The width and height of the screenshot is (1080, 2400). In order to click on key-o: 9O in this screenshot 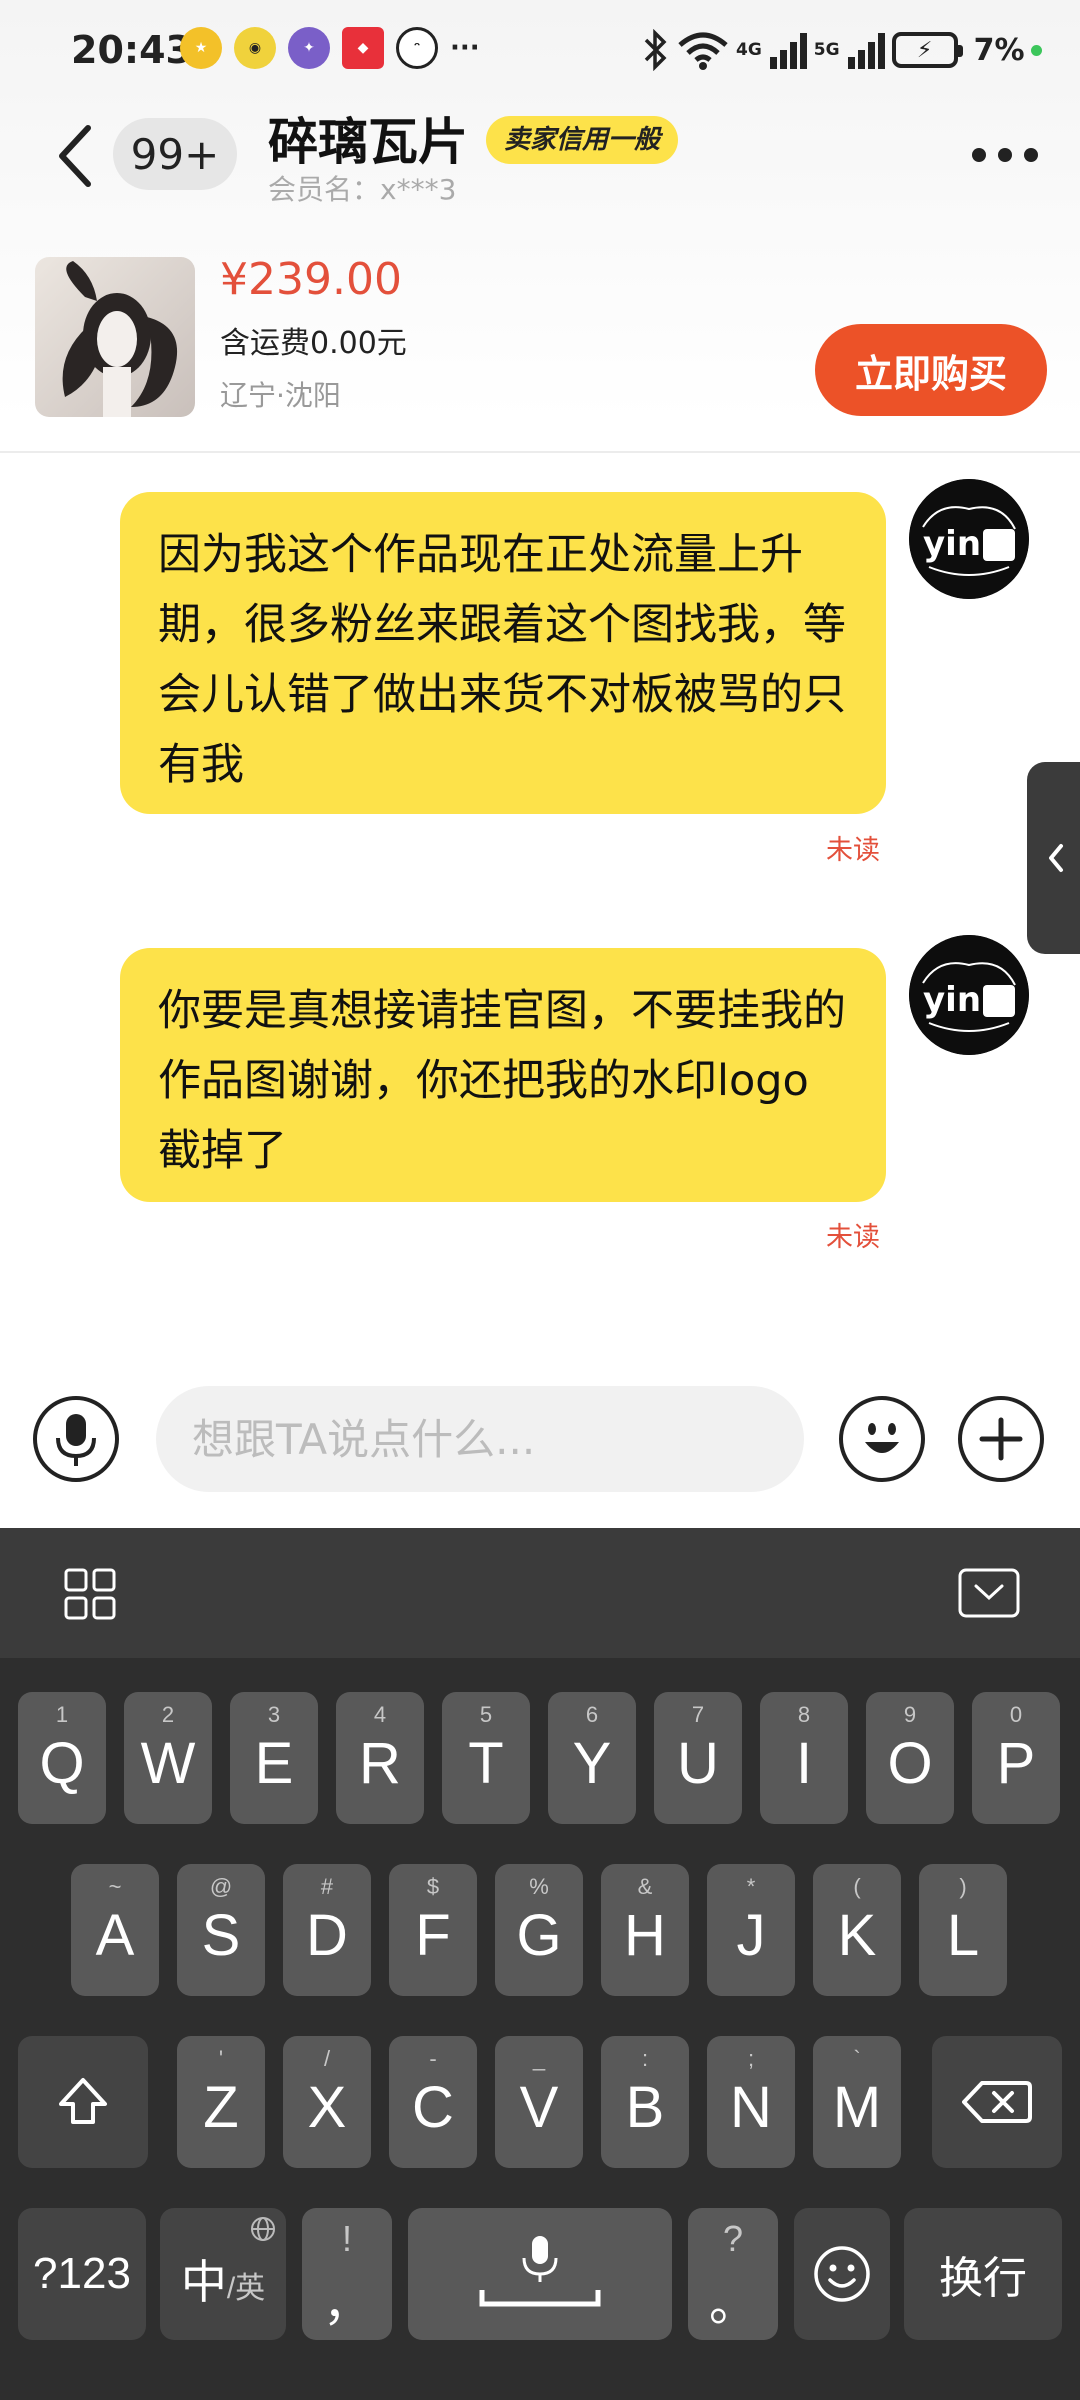, I will do `click(910, 1758)`.